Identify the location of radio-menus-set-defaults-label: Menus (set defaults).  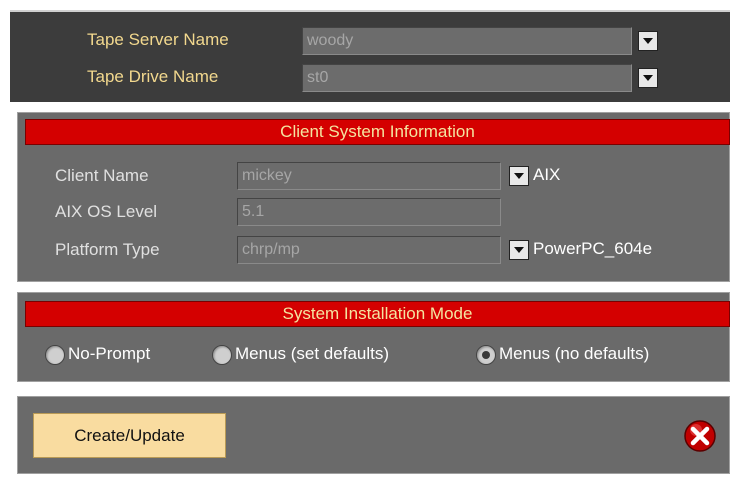
(312, 354).